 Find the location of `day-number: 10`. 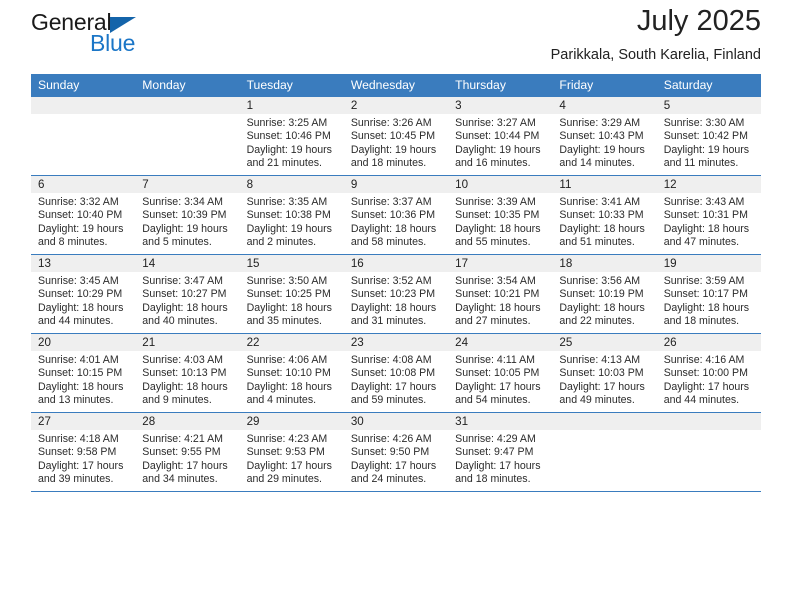

day-number: 10 is located at coordinates (500, 184).